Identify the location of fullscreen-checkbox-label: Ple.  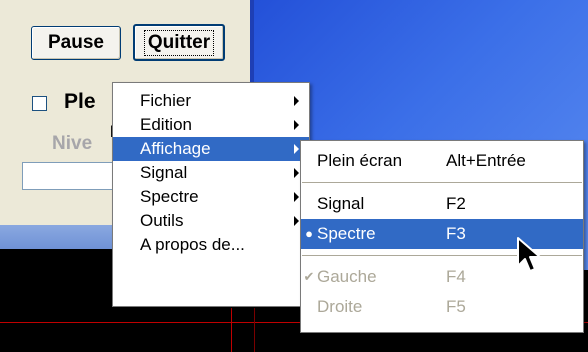
(80, 101).